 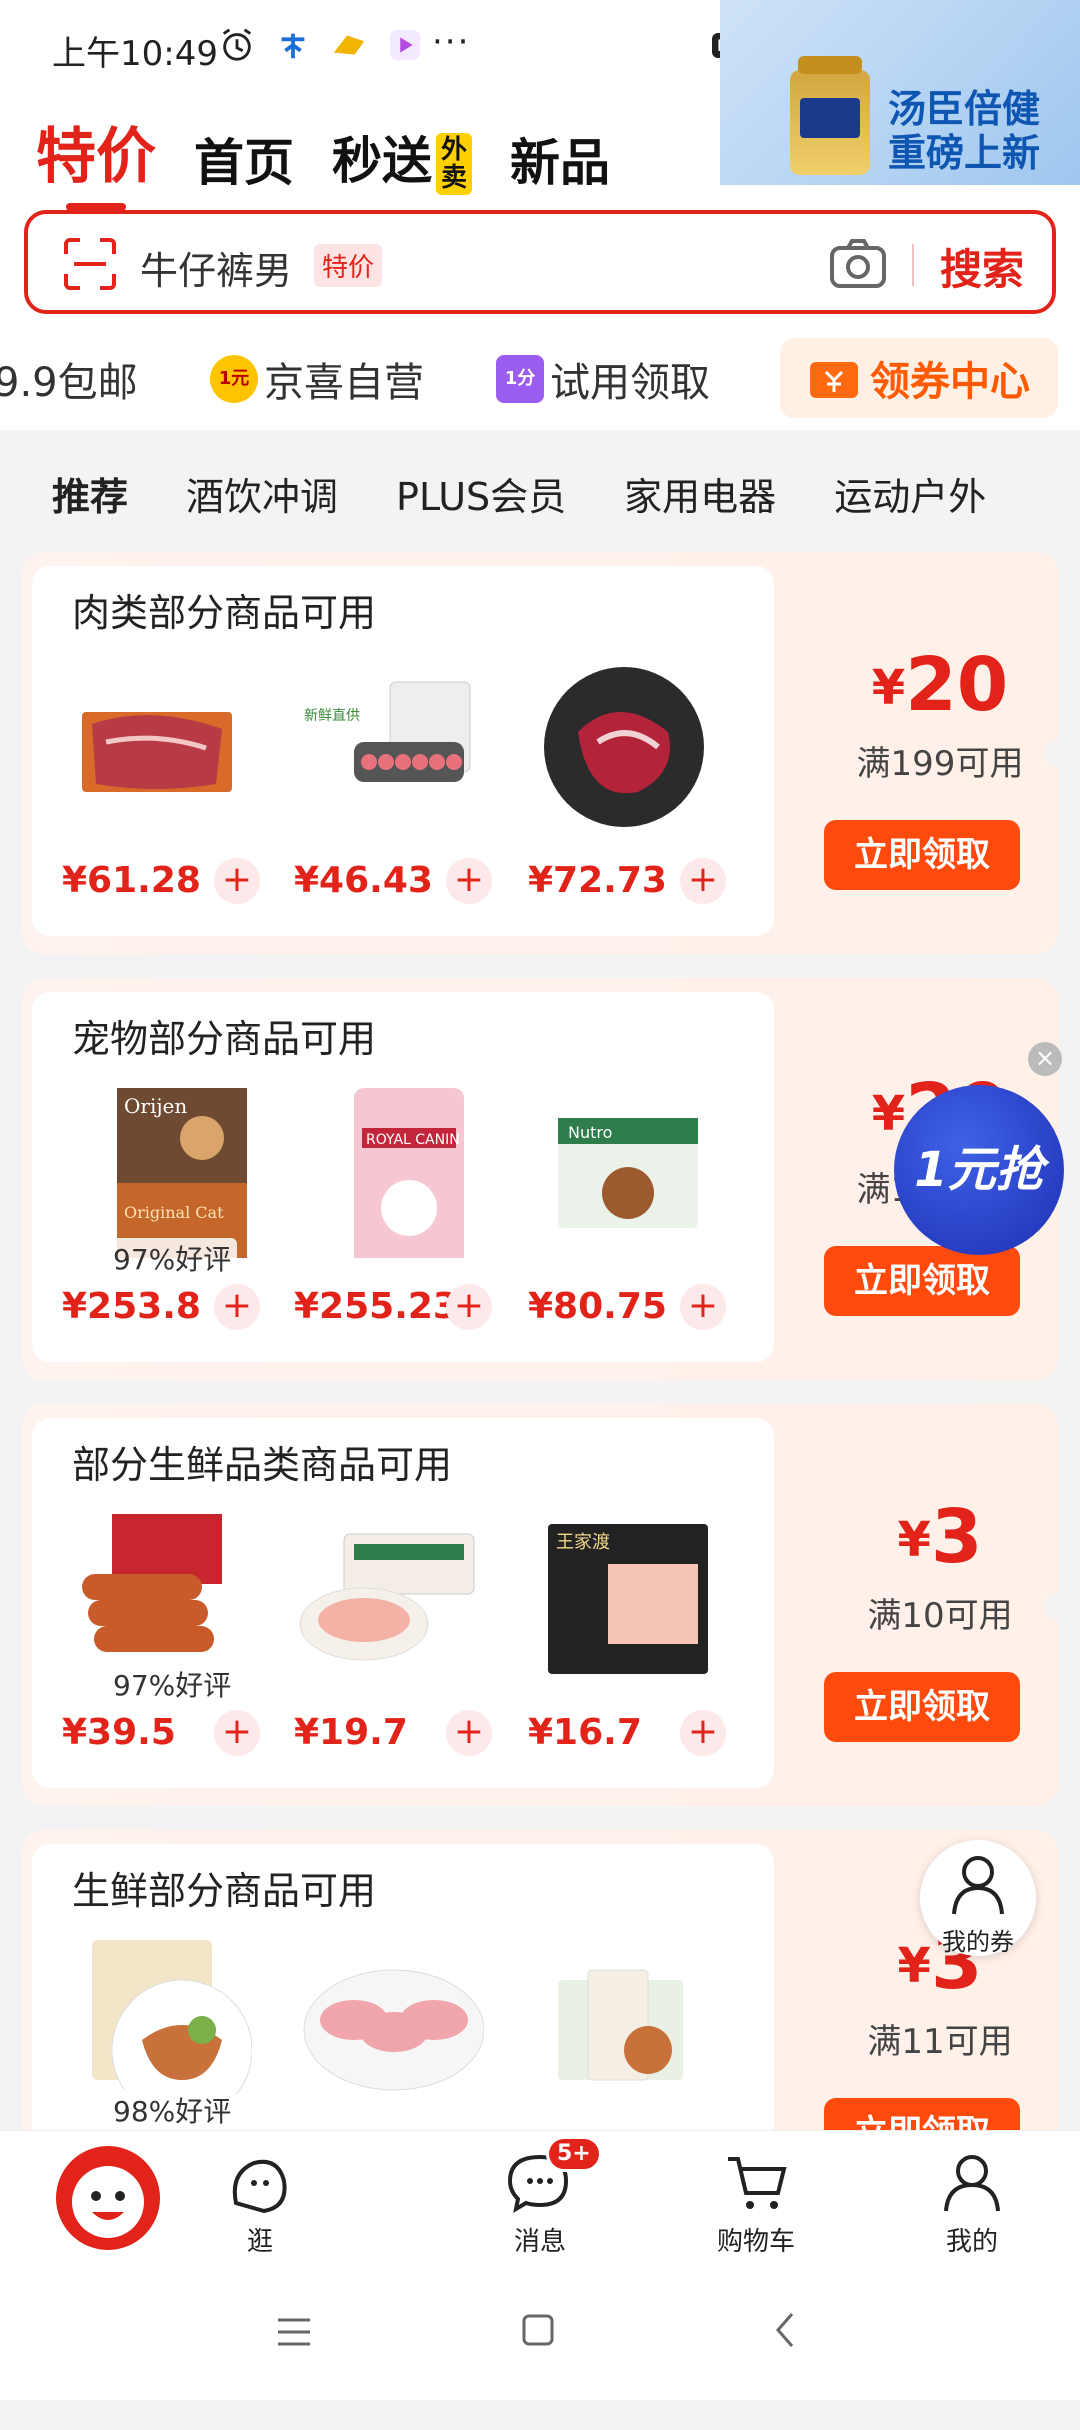 What do you see at coordinates (919, 378) in the screenshot?
I see `coupon-center-button: 领券中心` at bounding box center [919, 378].